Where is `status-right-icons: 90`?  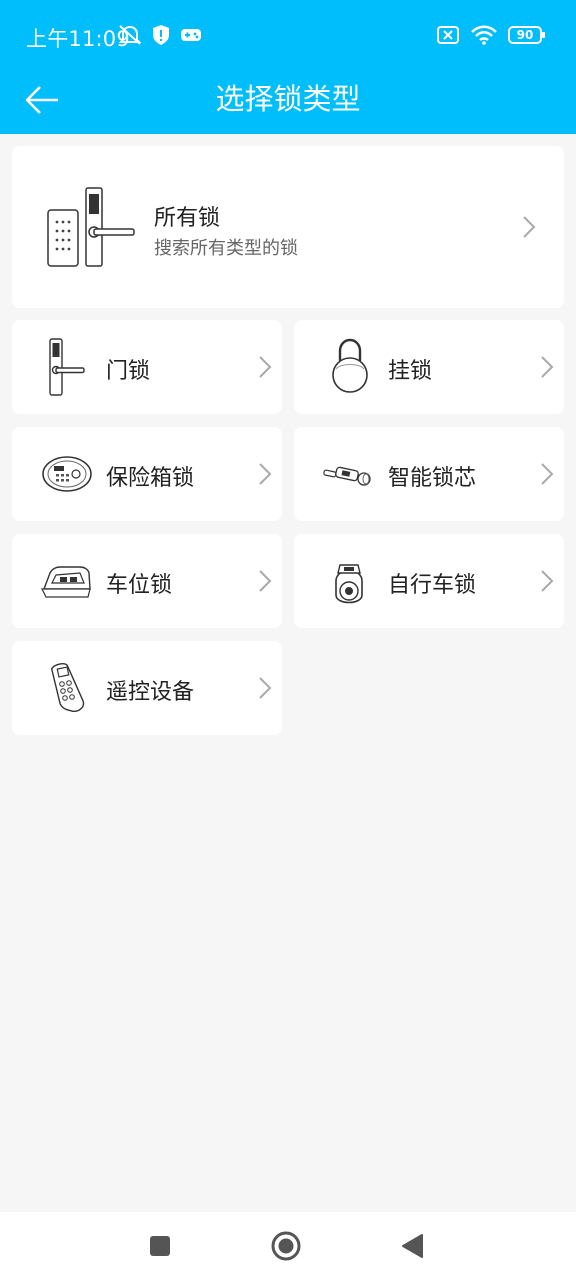
status-right-icons: 90 is located at coordinates (491, 35).